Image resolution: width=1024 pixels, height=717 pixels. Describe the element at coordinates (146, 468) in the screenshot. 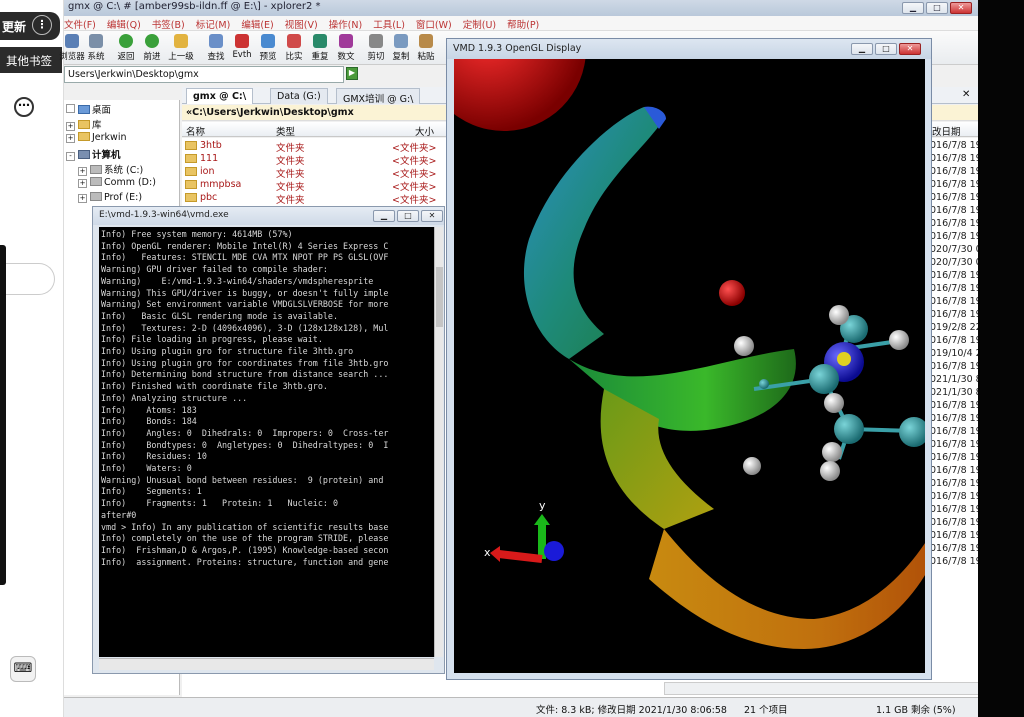

I see `console-line: Info) Waters: 0` at that location.